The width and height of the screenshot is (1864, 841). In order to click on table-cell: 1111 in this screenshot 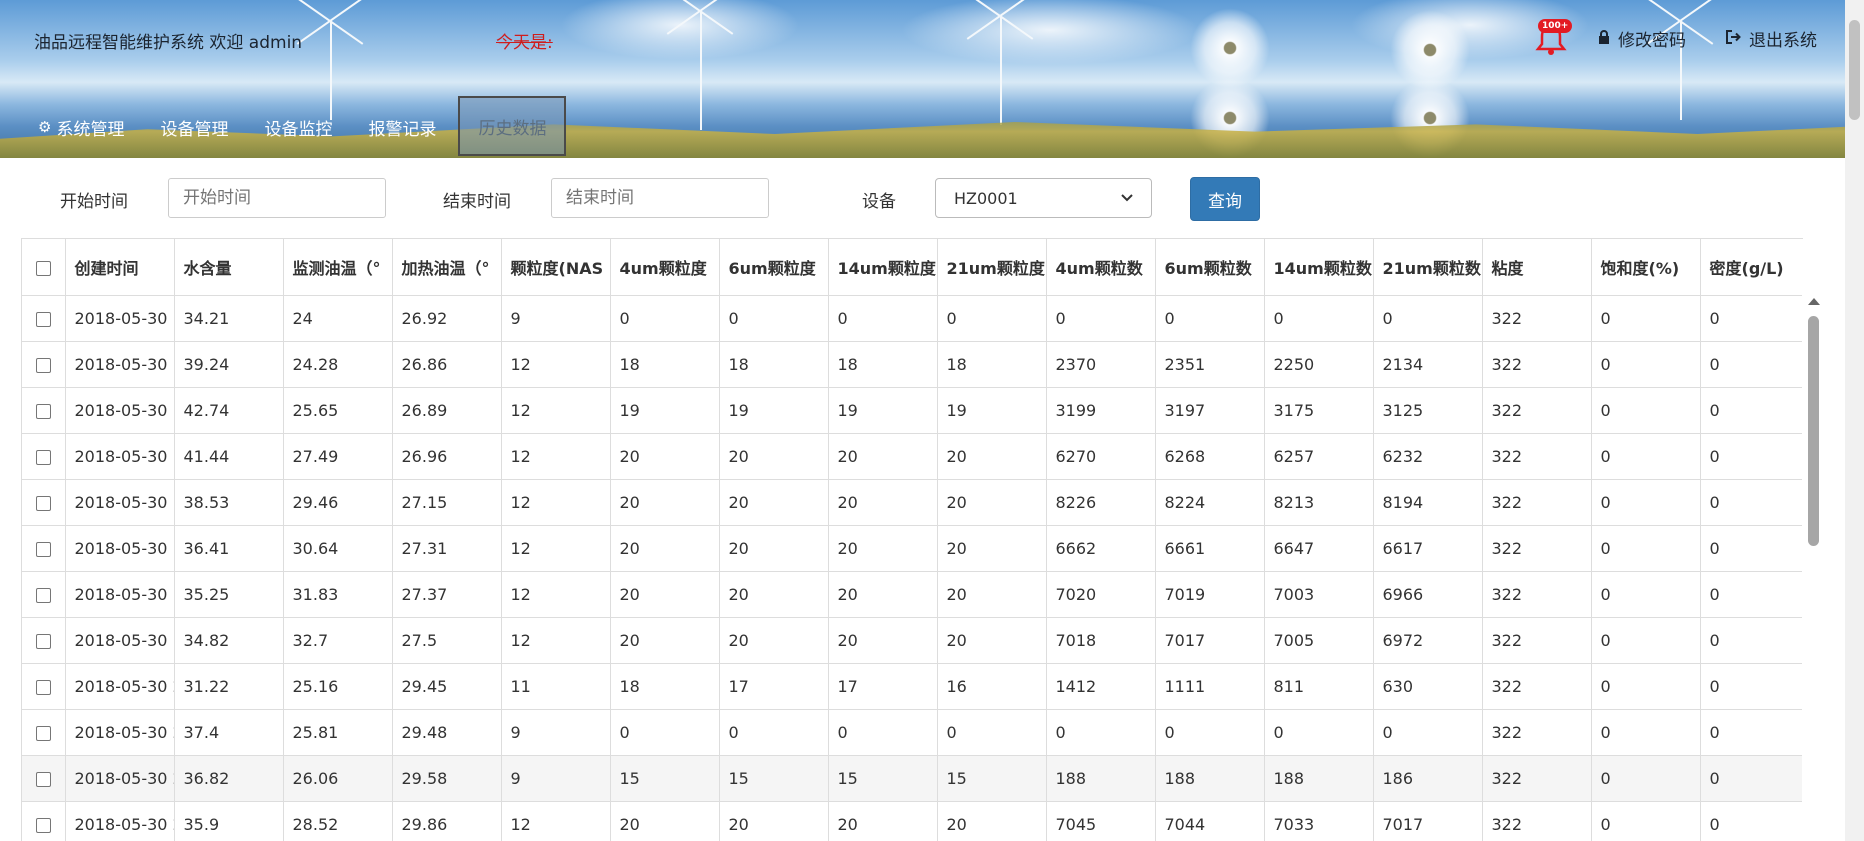, I will do `click(1210, 686)`.